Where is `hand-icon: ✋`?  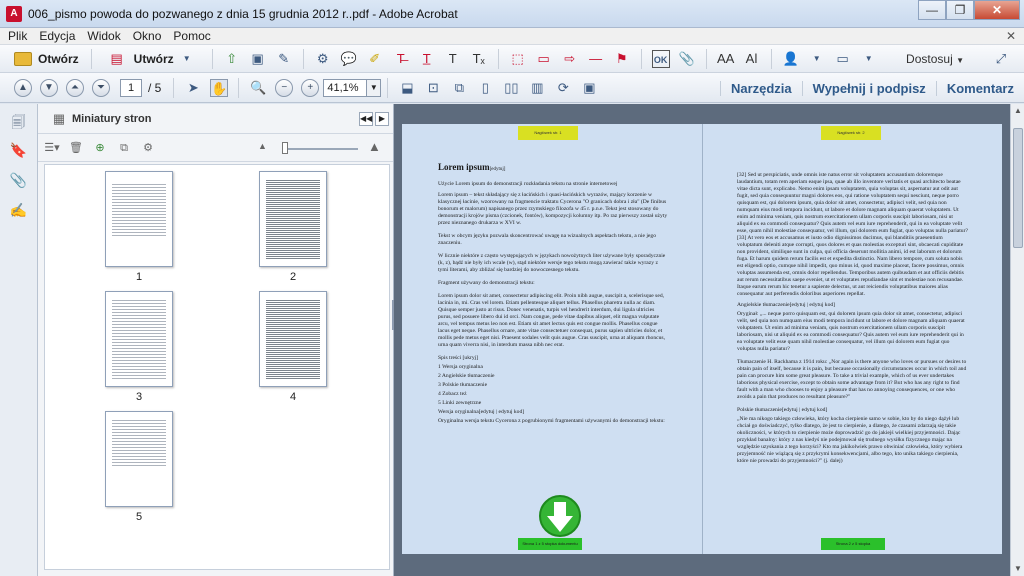
hand-icon: ✋ is located at coordinates (219, 87).